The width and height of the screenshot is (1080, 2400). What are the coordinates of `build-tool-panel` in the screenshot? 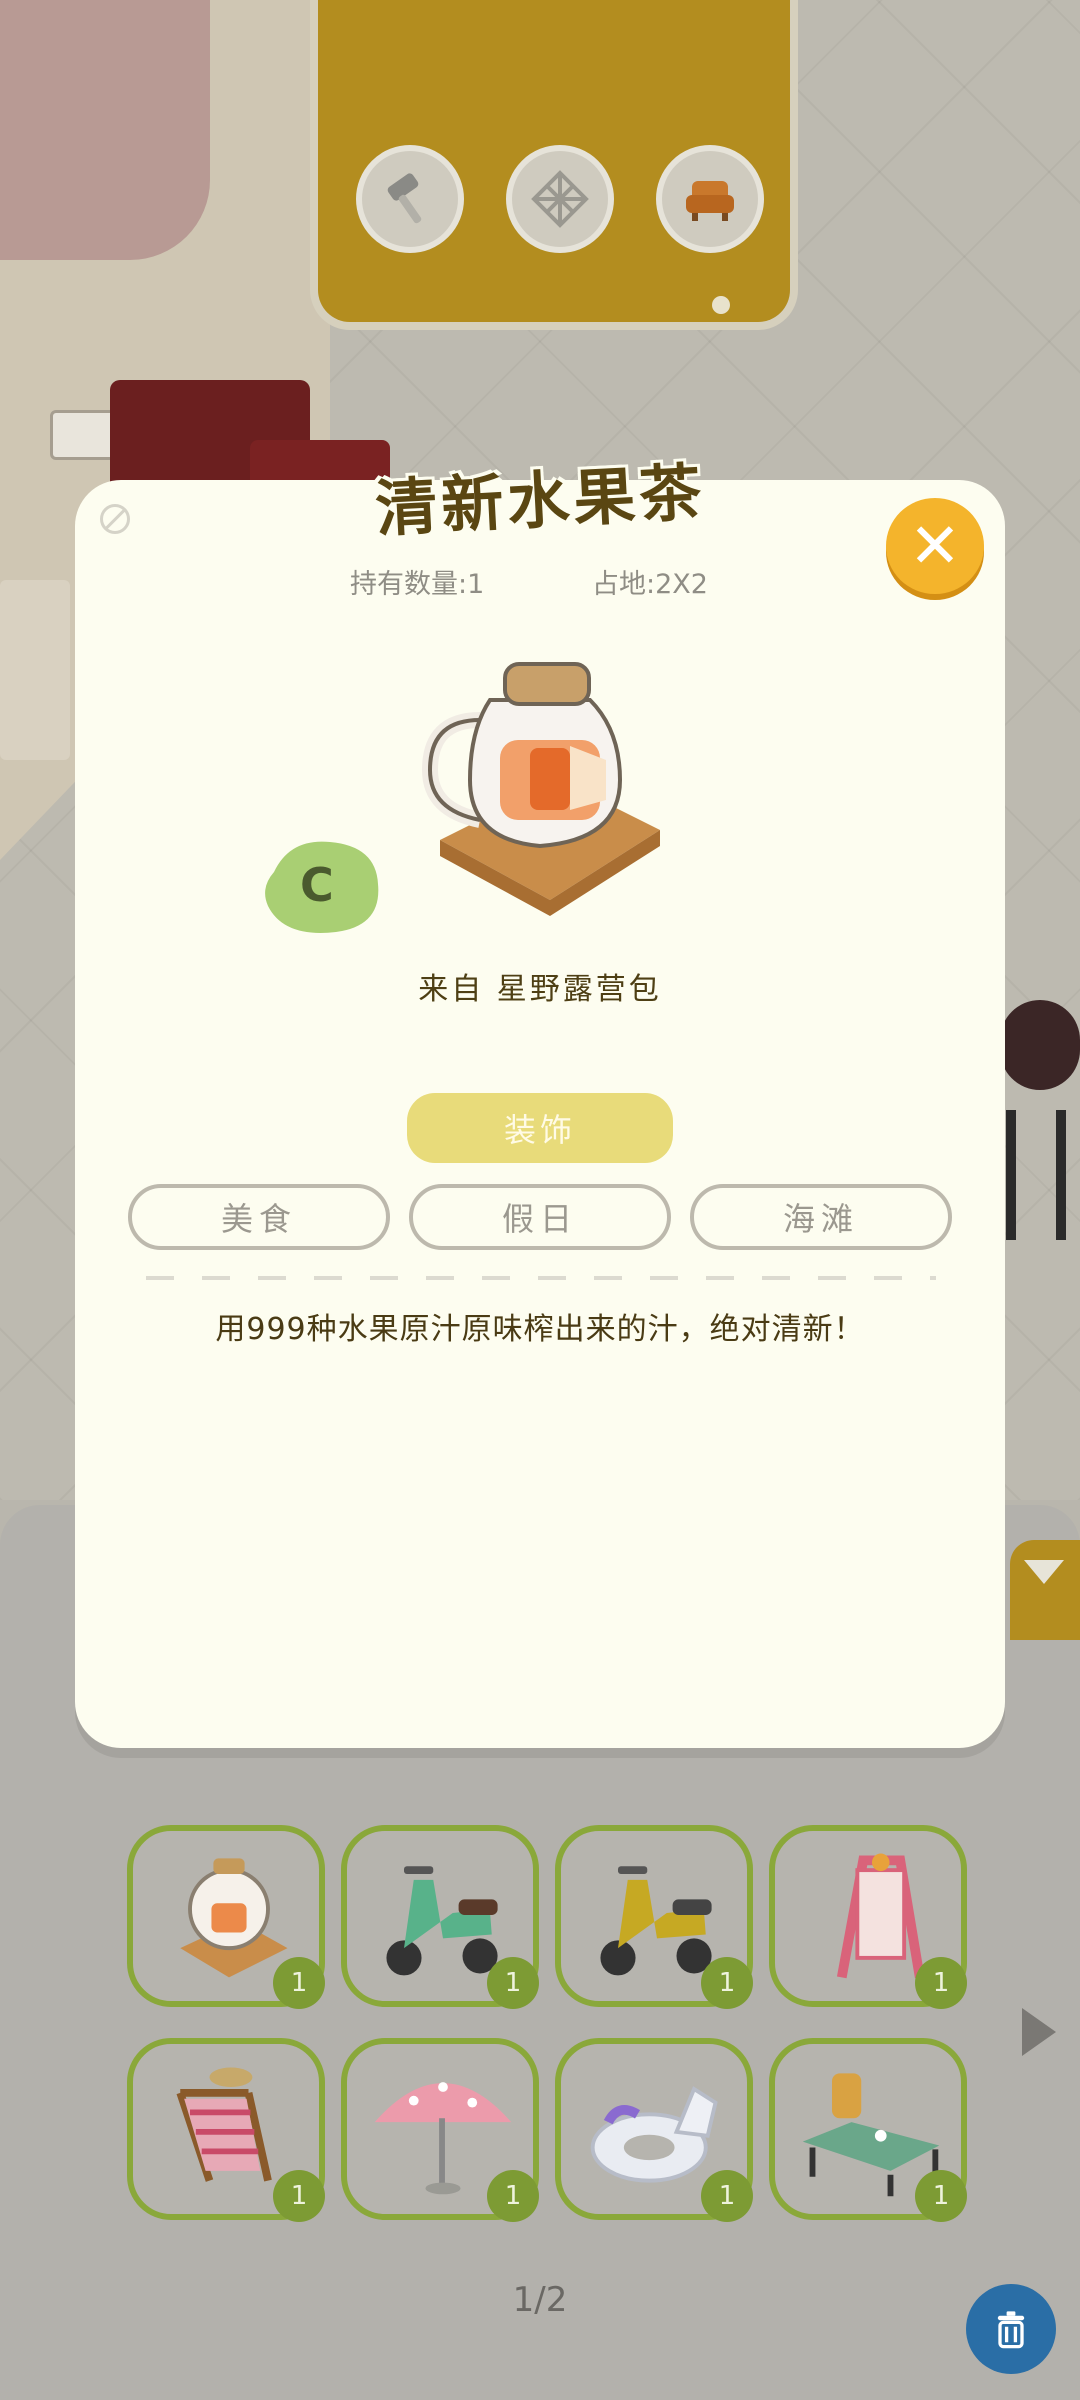 It's located at (554, 165).